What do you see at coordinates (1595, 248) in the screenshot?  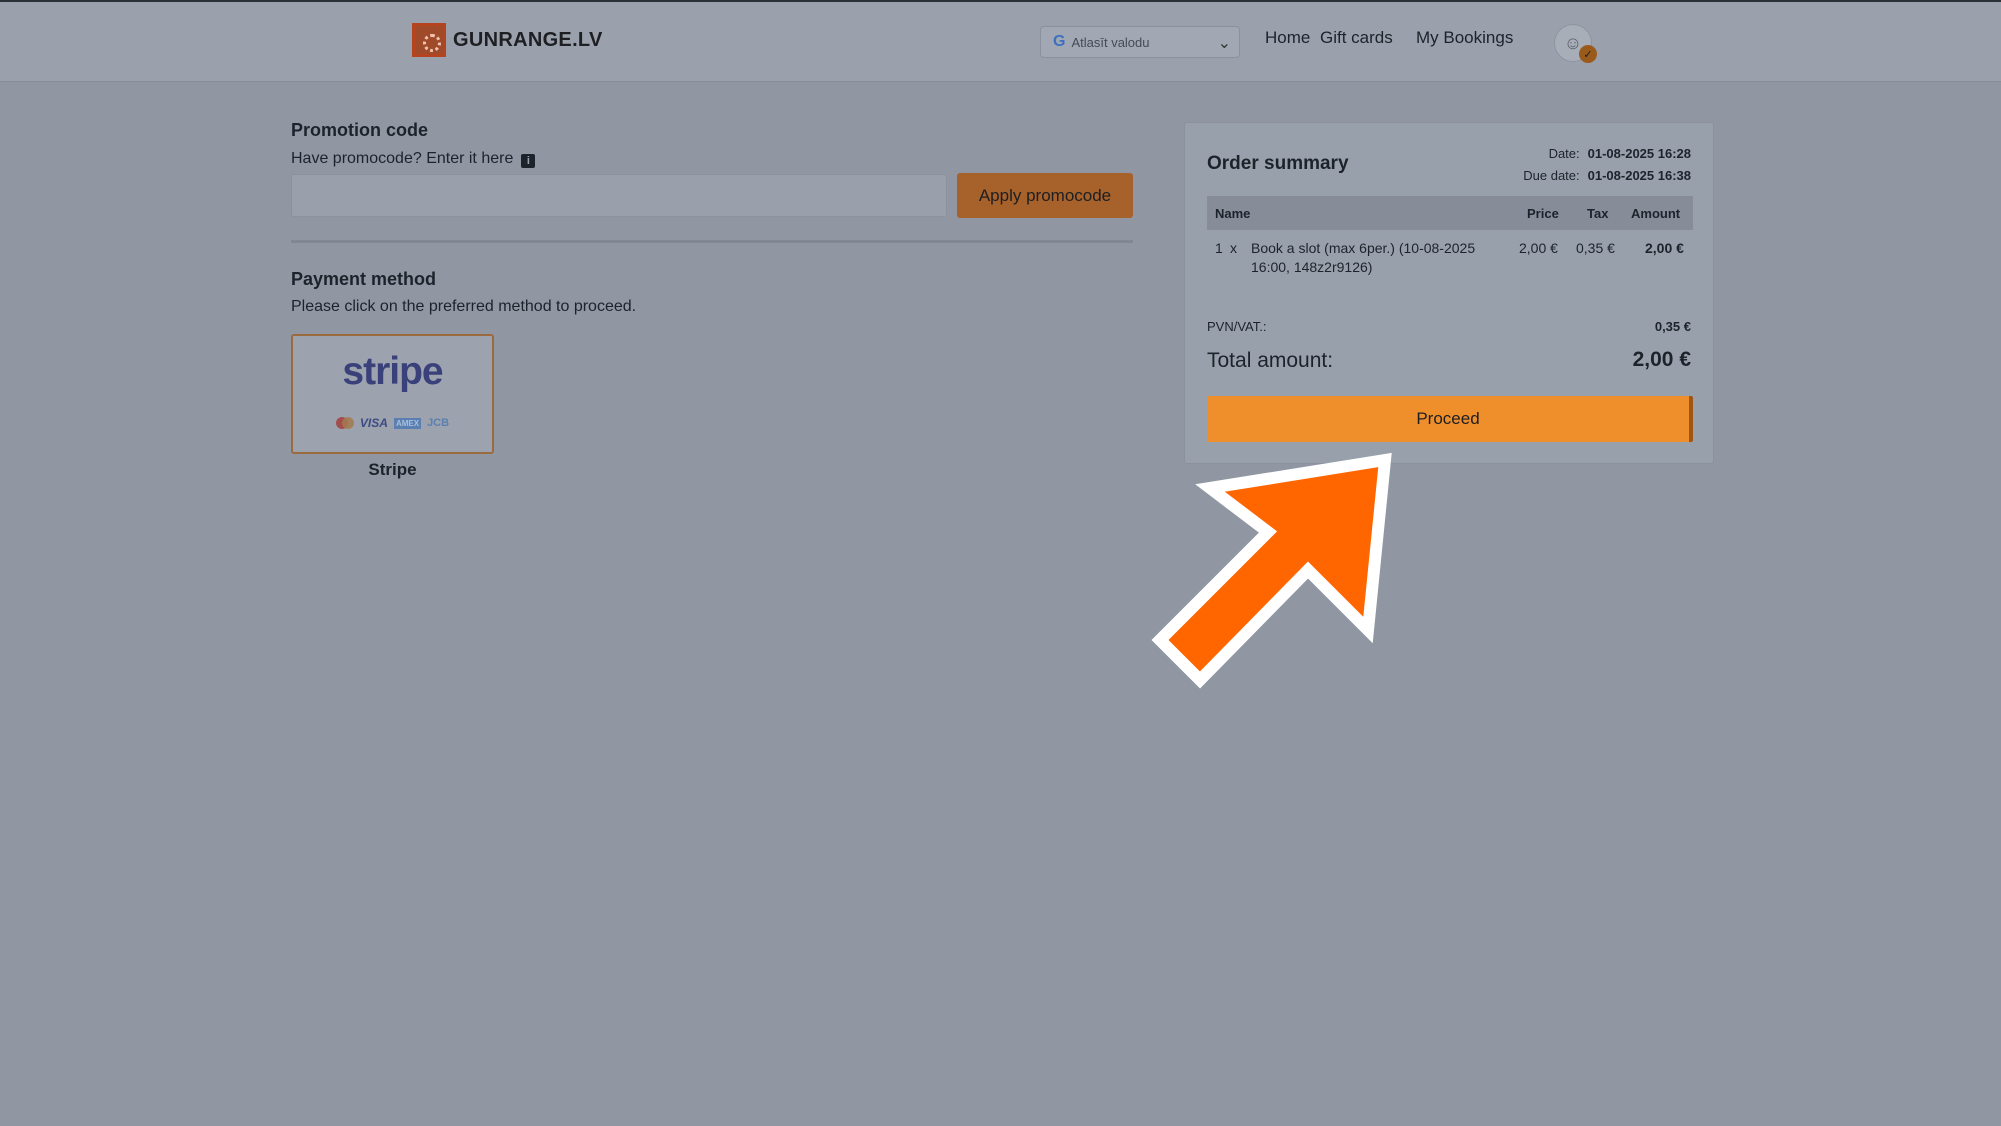 I see `item-tax: 0,35 €` at bounding box center [1595, 248].